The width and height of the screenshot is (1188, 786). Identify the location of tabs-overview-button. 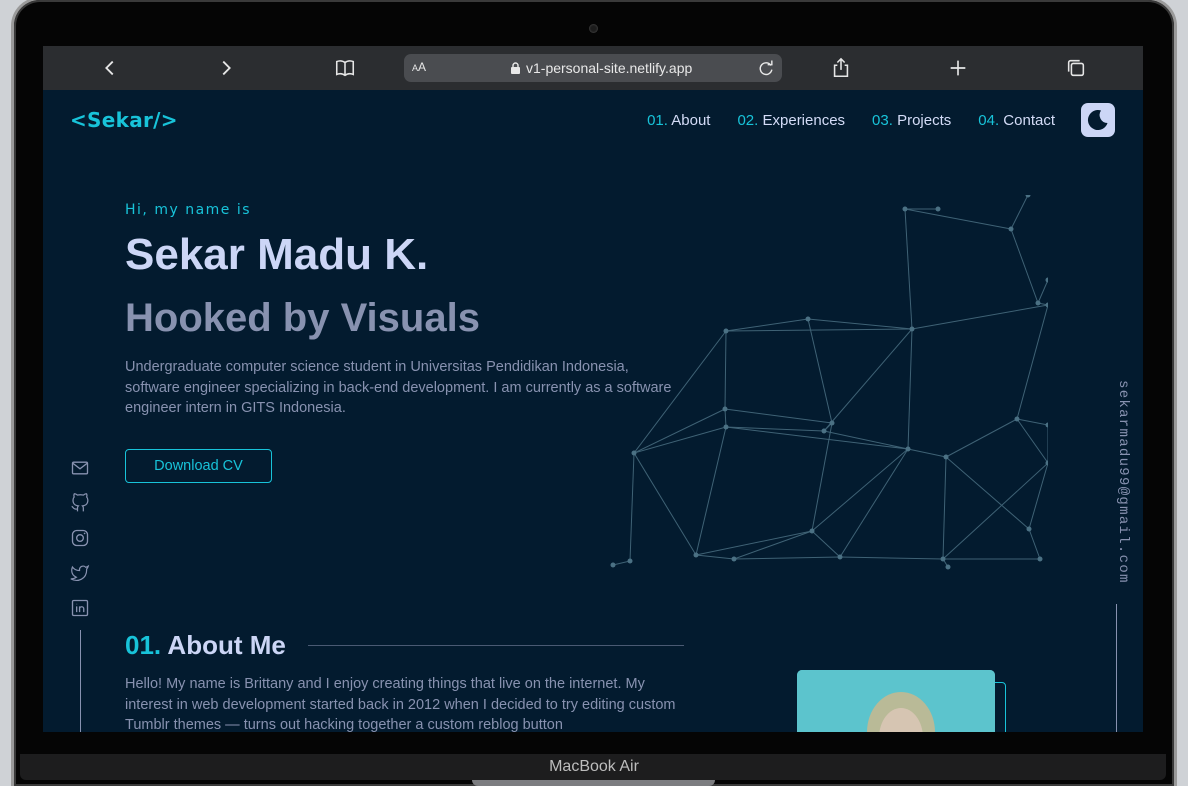
(1076, 68).